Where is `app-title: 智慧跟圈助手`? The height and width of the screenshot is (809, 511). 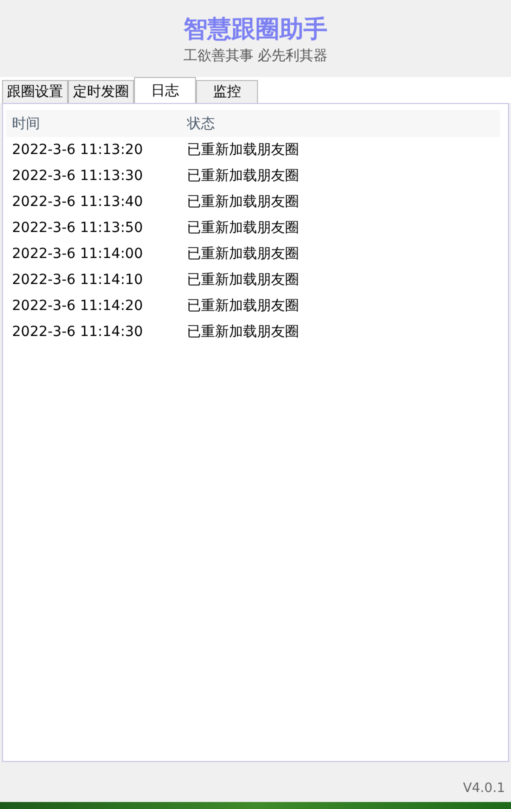
app-title: 智慧跟圈助手 is located at coordinates (256, 29).